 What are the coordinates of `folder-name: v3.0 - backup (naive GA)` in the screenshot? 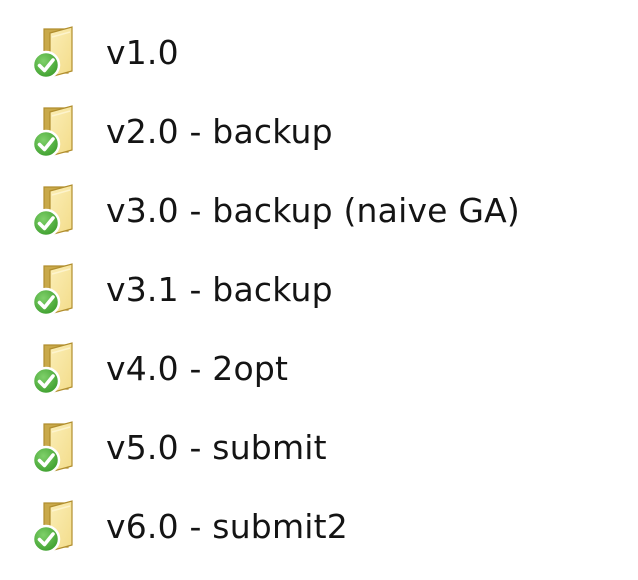 It's located at (313, 210).